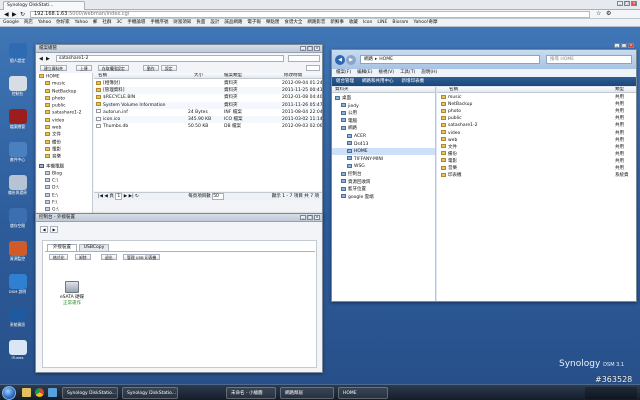  What do you see at coordinates (179, 49) in the screenshot?
I see `file-station-titlebar: 檔案總管` at bounding box center [179, 49].